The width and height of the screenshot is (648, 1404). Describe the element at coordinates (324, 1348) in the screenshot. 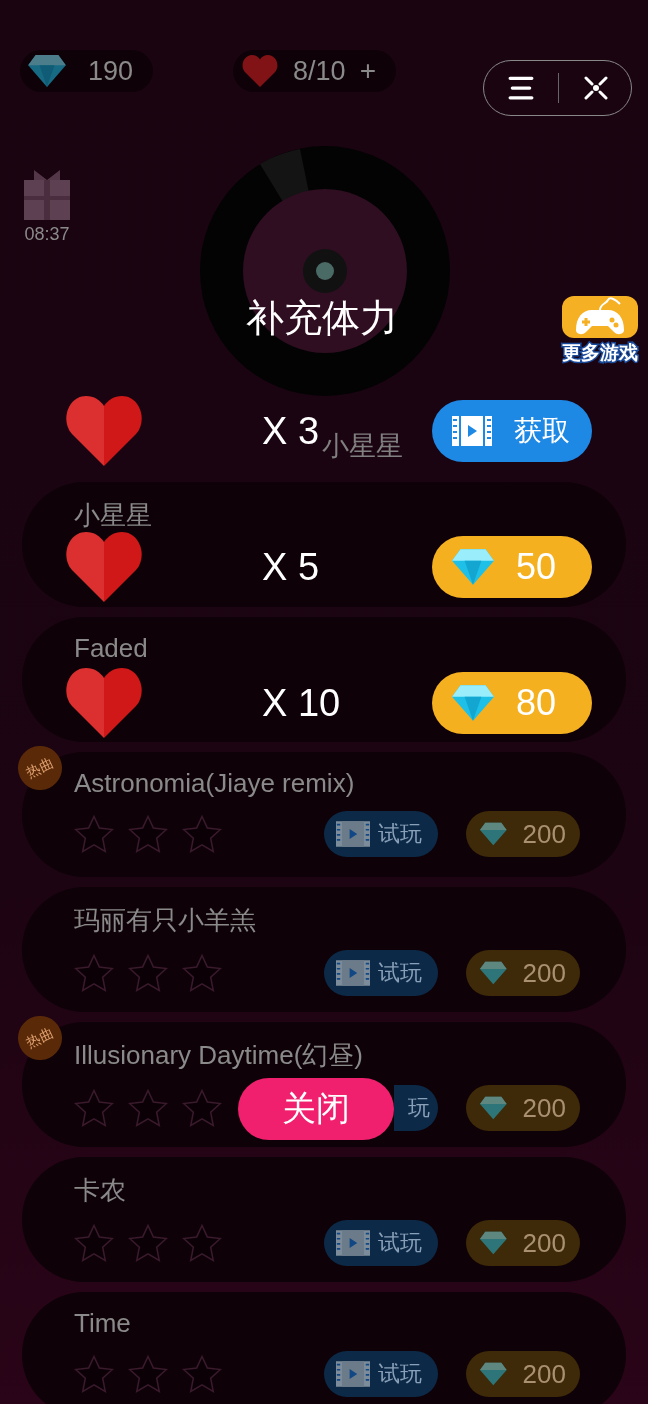

I see `song-card: Time 试玩 200` at that location.